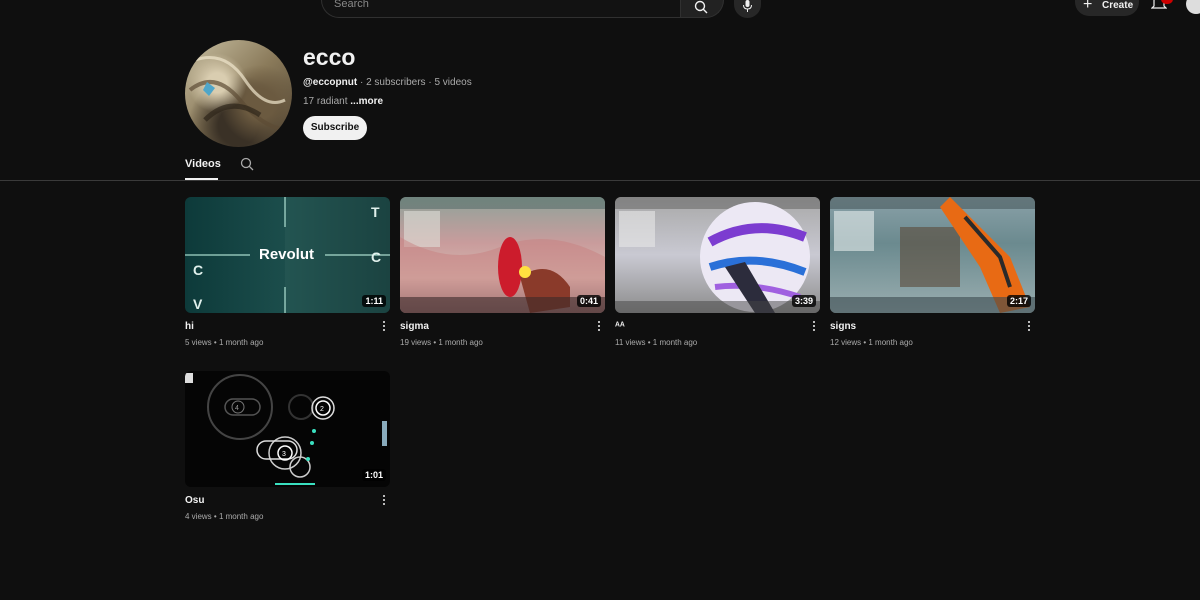 The image size is (1200, 600). What do you see at coordinates (194, 500) in the screenshot?
I see `video-title: Osu` at bounding box center [194, 500].